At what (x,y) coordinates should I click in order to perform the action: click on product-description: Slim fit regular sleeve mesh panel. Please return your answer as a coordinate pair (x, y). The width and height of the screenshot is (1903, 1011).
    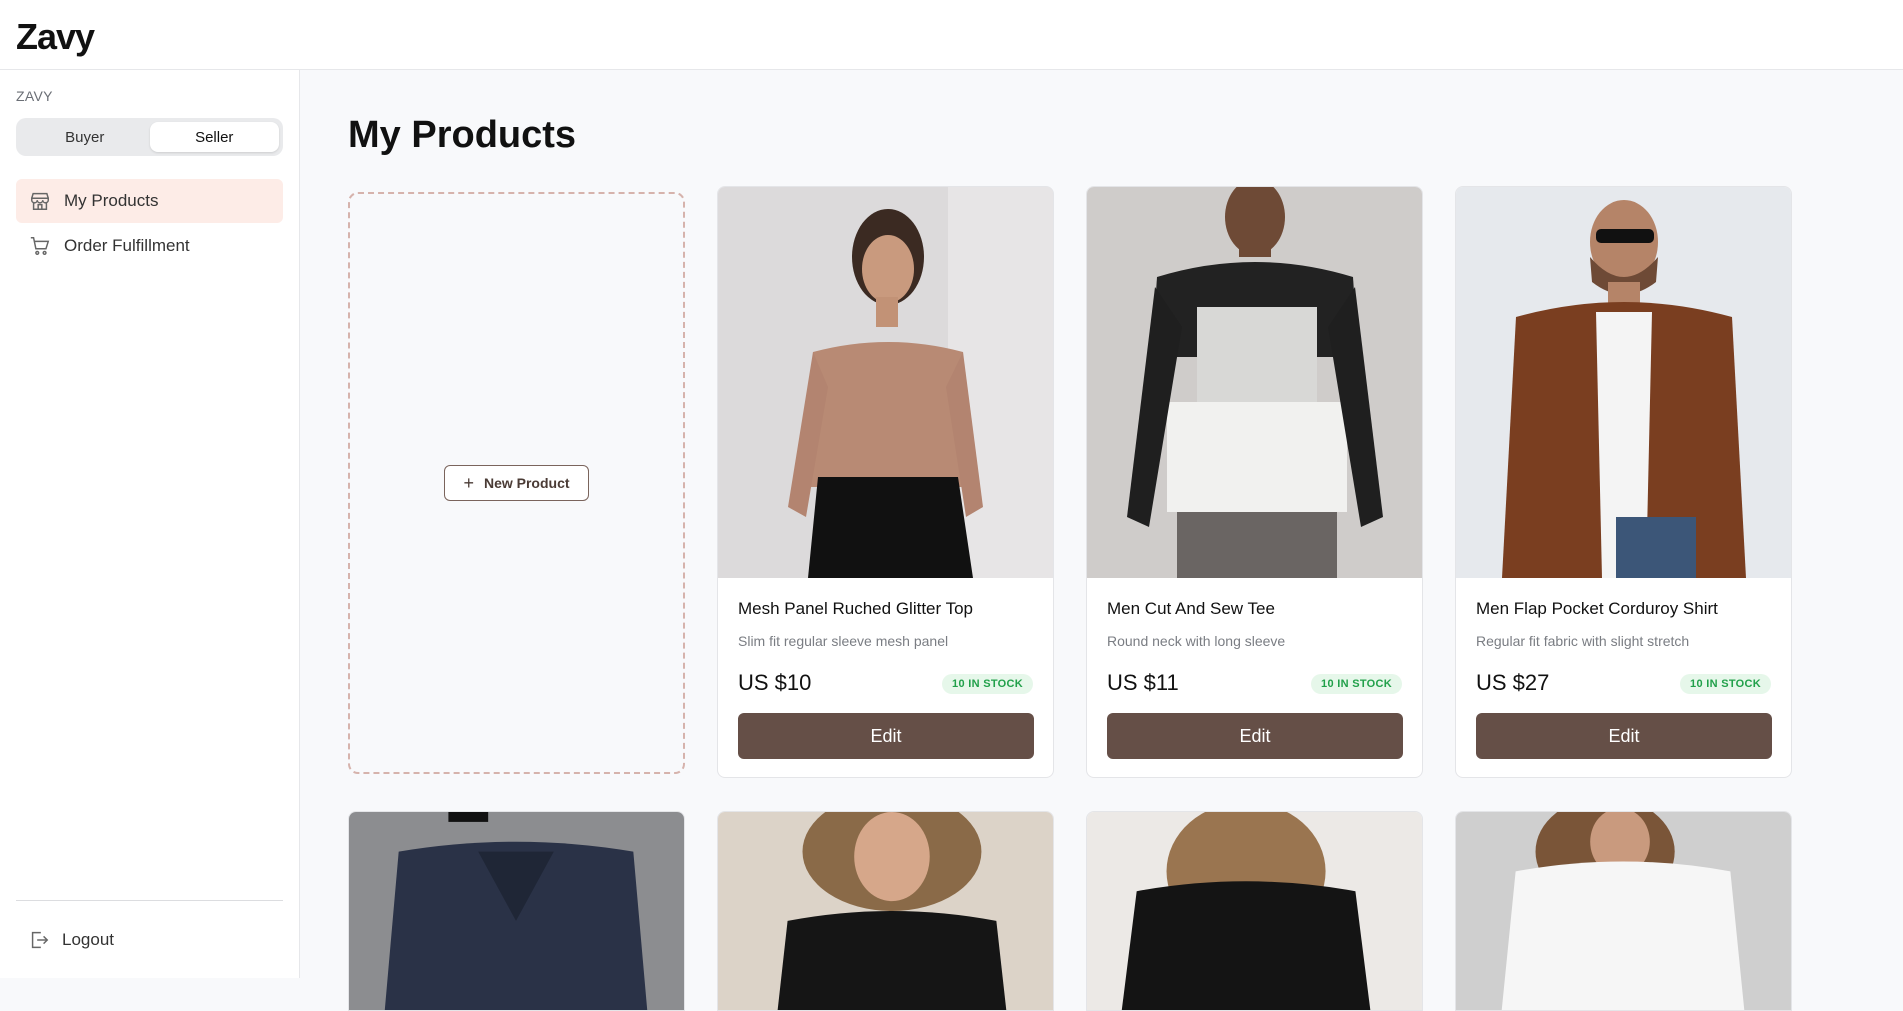
    Looking at the image, I should click on (843, 641).